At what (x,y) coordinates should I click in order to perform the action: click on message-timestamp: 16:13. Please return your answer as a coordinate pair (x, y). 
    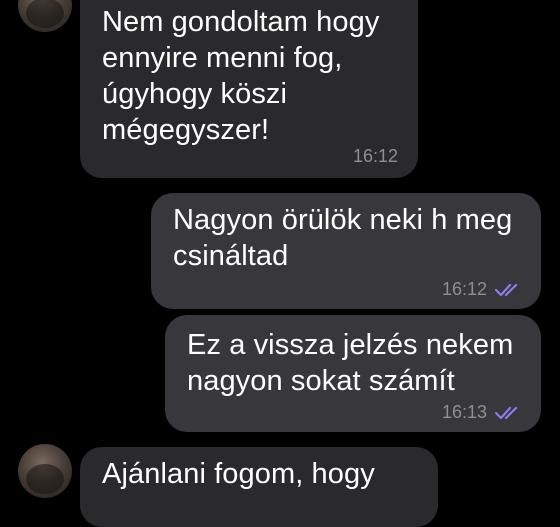
    Looking at the image, I should click on (464, 412).